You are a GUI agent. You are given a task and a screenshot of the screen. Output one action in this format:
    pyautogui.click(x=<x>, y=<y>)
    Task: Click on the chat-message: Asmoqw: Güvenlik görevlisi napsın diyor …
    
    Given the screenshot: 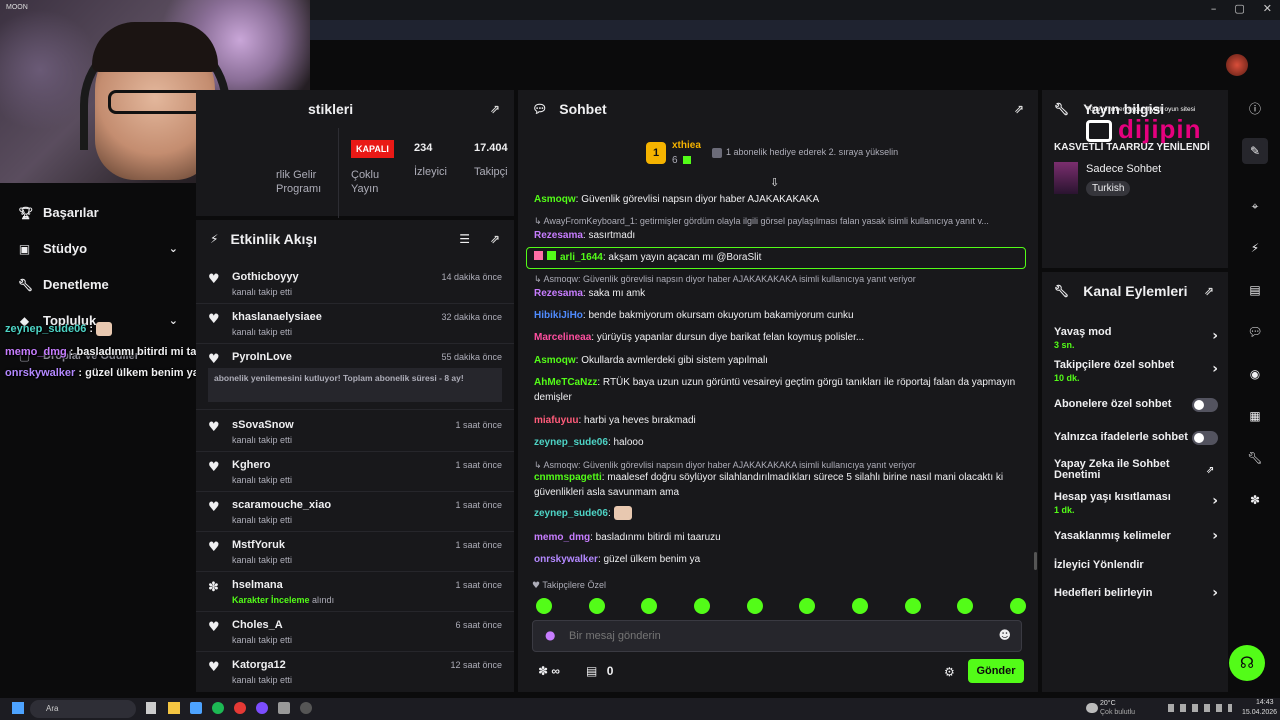 What is the action you would take?
    pyautogui.click(x=677, y=199)
    